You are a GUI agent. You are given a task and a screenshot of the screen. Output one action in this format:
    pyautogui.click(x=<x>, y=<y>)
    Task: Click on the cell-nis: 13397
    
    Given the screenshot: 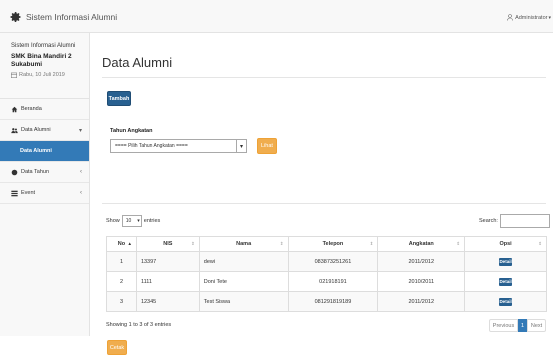 What is the action you would take?
    pyautogui.click(x=167, y=261)
    